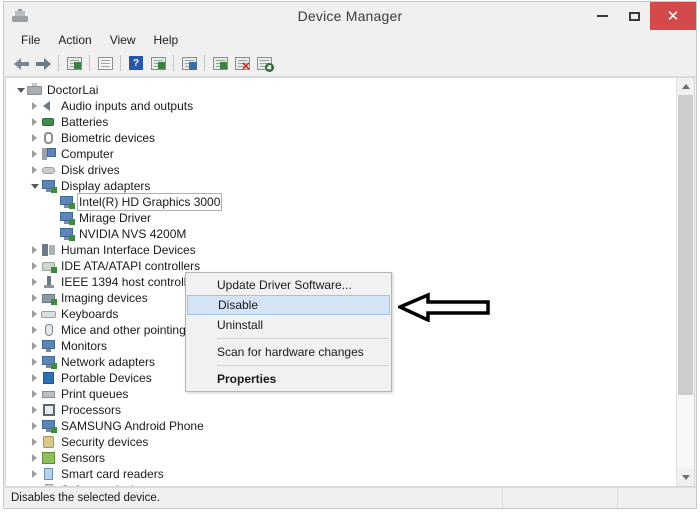 This screenshot has width=700, height=512. What do you see at coordinates (133, 234) in the screenshot?
I see `tree-row-label: NVIDIA NVS 4200M` at bounding box center [133, 234].